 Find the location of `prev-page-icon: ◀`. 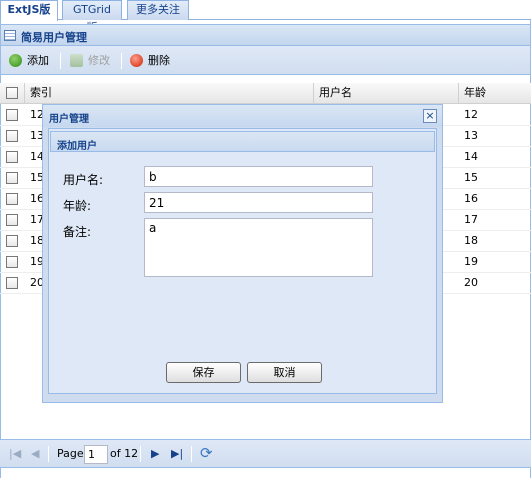

prev-page-icon: ◀ is located at coordinates (35, 453).